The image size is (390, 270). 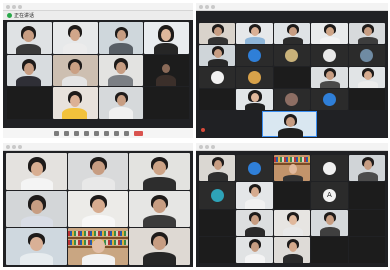 I want to click on microphone-icon, so click(x=56, y=133).